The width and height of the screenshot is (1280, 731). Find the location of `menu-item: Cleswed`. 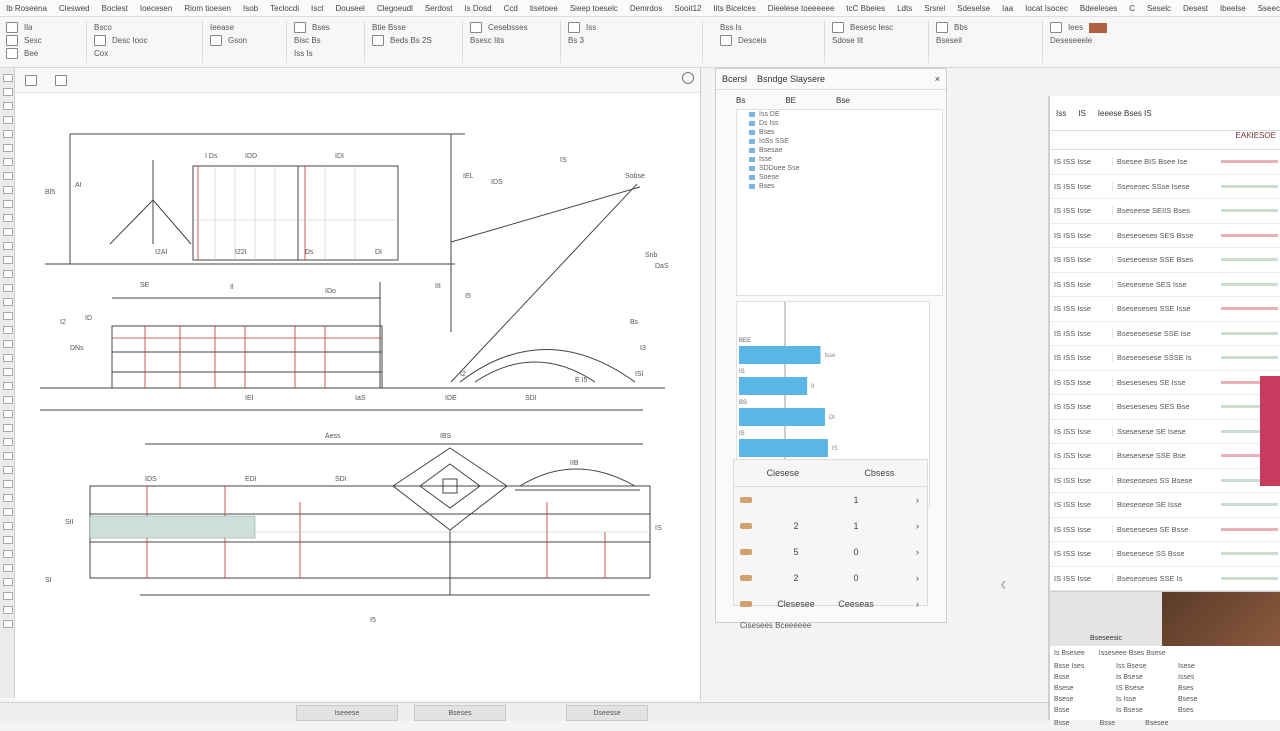

menu-item: Cleswed is located at coordinates (74, 8).